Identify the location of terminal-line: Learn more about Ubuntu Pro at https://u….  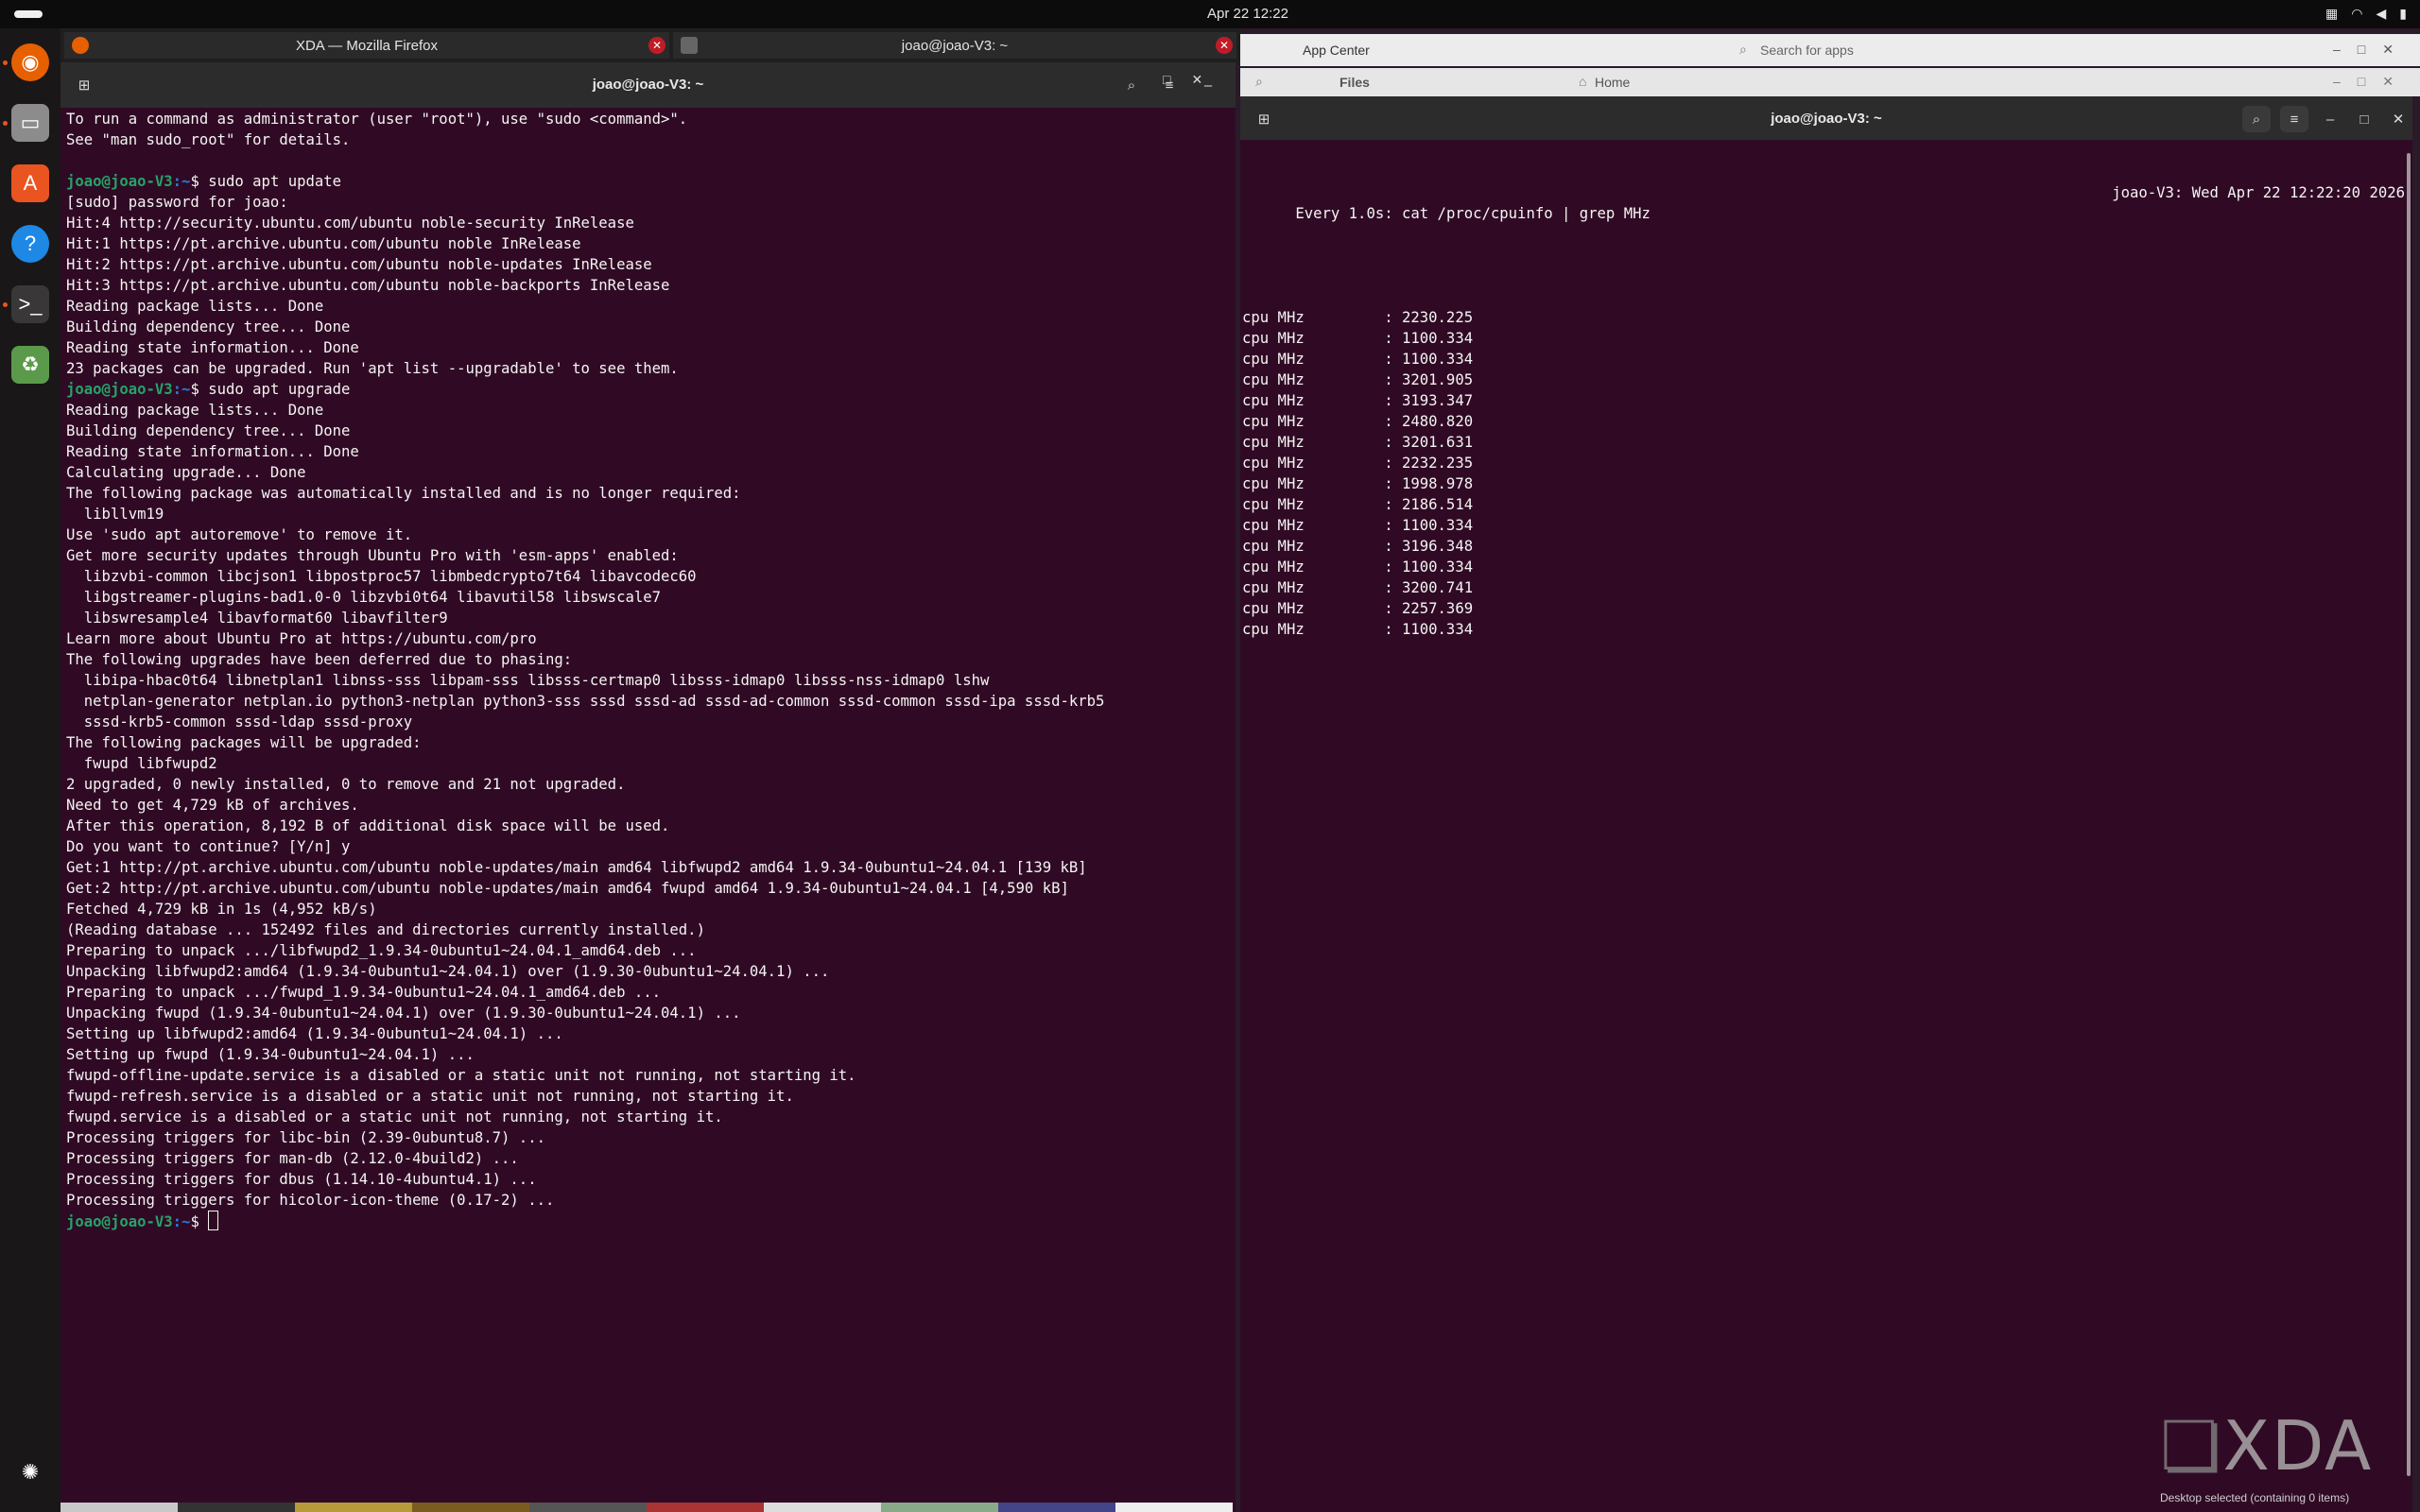
(302, 638).